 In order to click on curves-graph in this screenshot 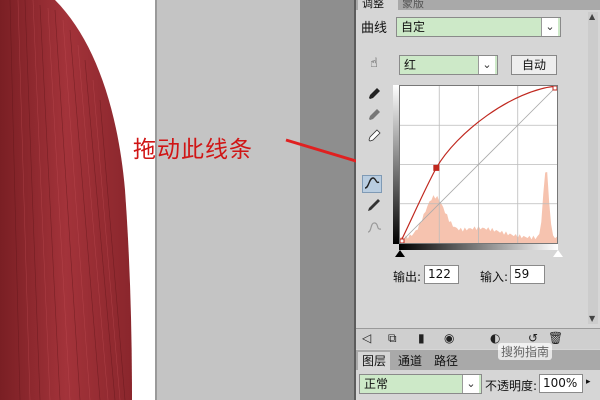, I will do `click(478, 164)`.